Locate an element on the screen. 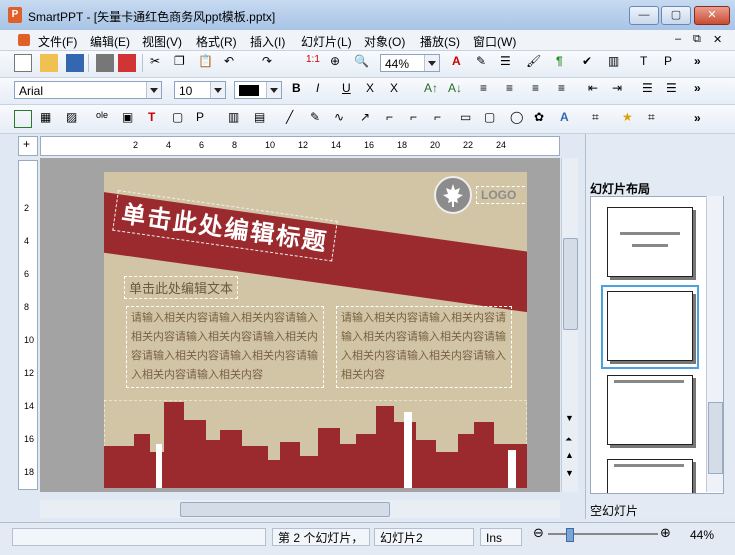  align-objects-icon: ⌗ is located at coordinates (657, 119).